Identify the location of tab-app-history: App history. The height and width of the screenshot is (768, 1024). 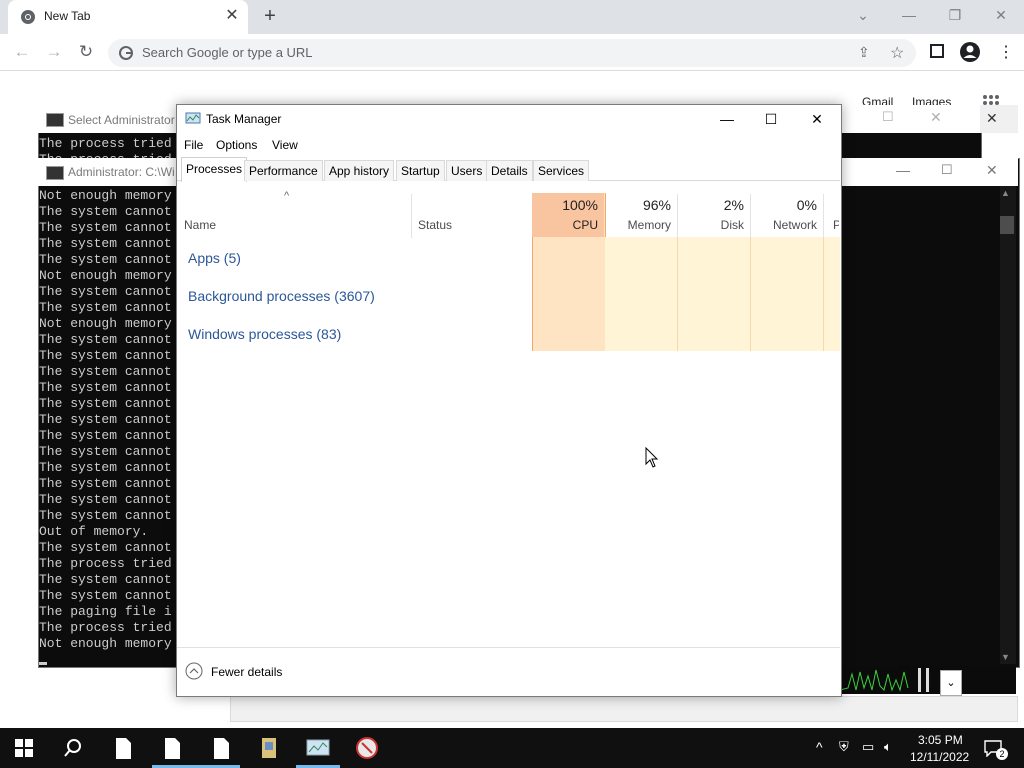
(359, 170).